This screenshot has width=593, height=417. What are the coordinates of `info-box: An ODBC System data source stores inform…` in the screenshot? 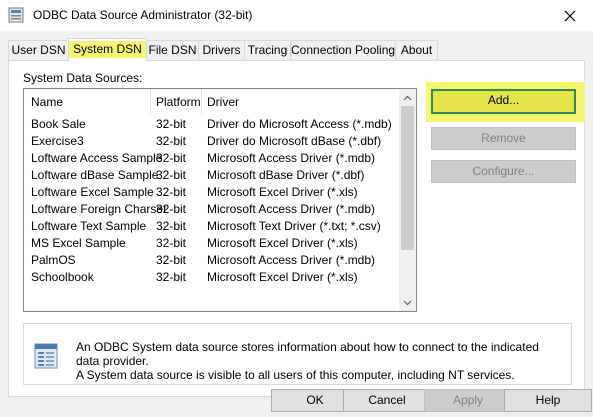 It's located at (297, 354).